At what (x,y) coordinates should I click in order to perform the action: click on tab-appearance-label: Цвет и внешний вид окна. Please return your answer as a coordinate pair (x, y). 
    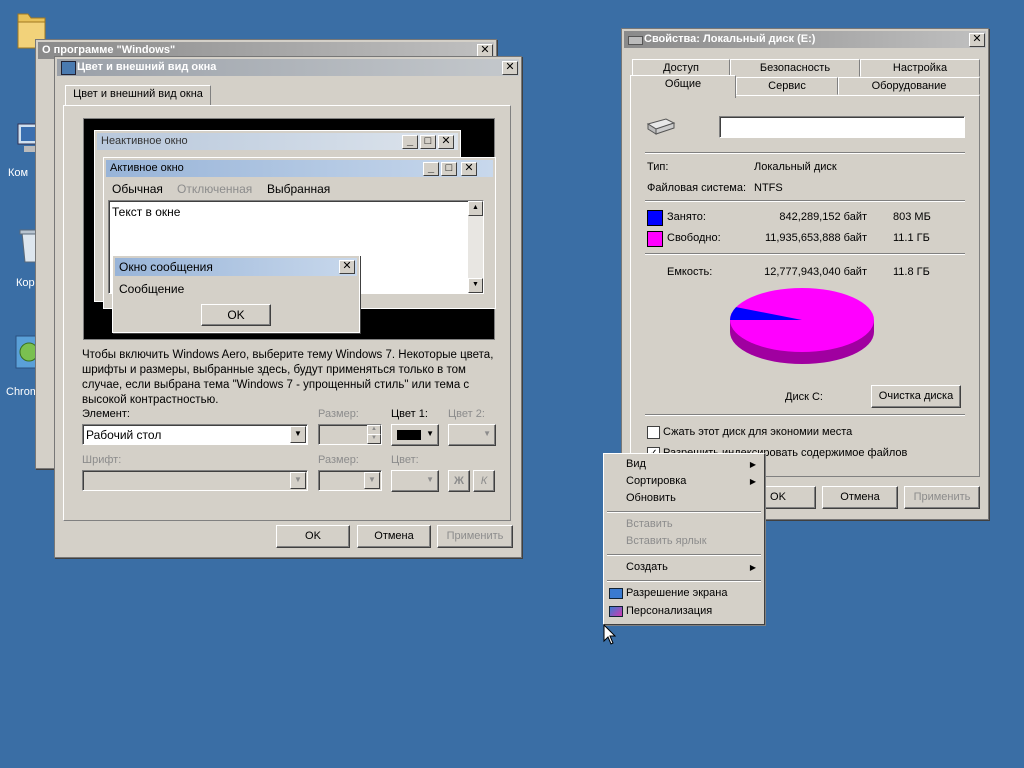
    Looking at the image, I should click on (138, 94).